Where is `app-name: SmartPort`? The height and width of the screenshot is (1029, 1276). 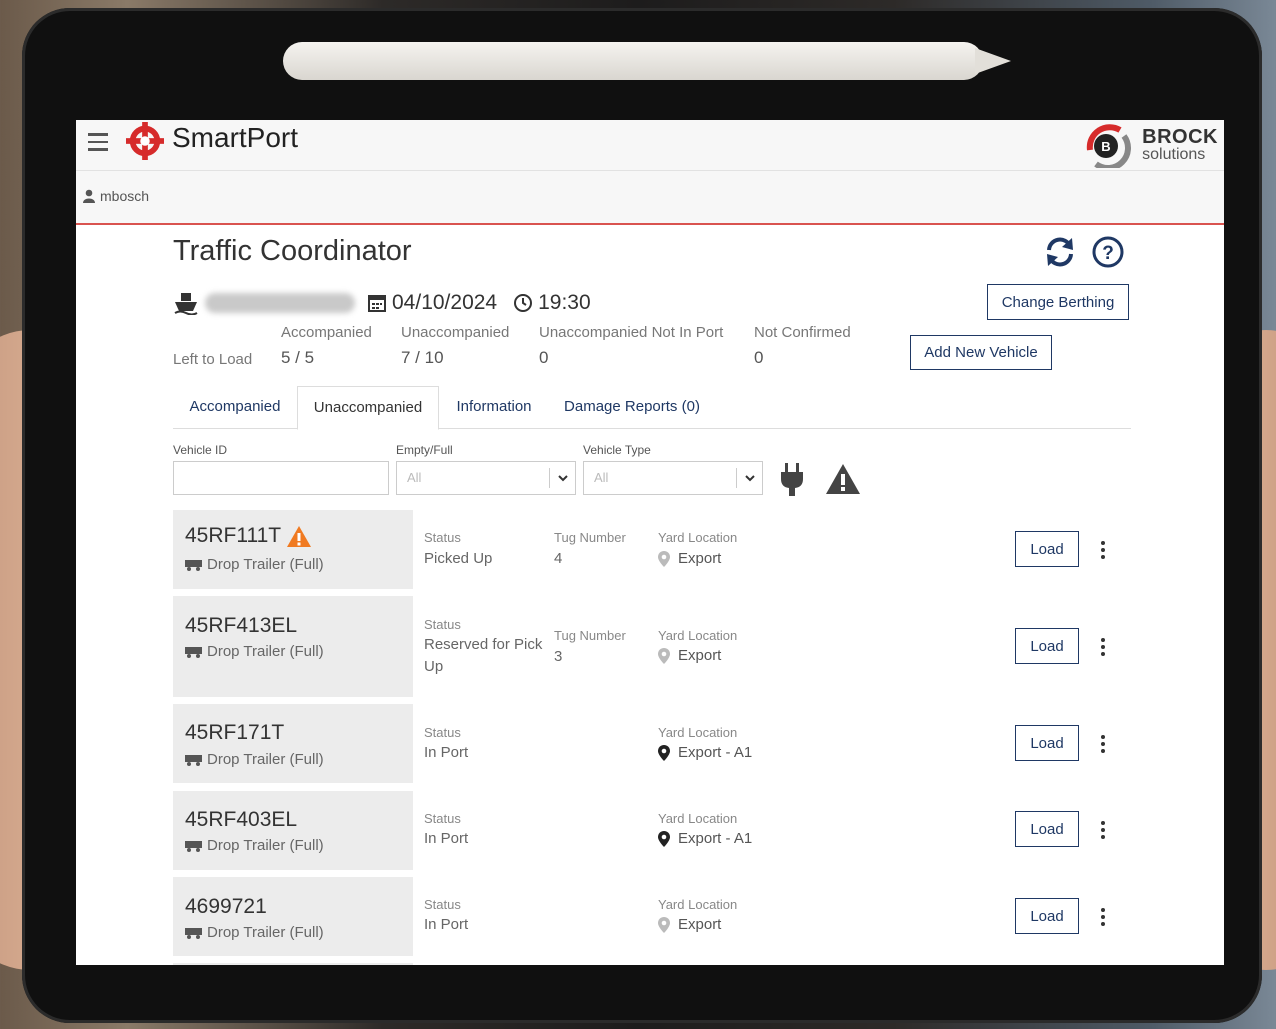 app-name: SmartPort is located at coordinates (235, 137).